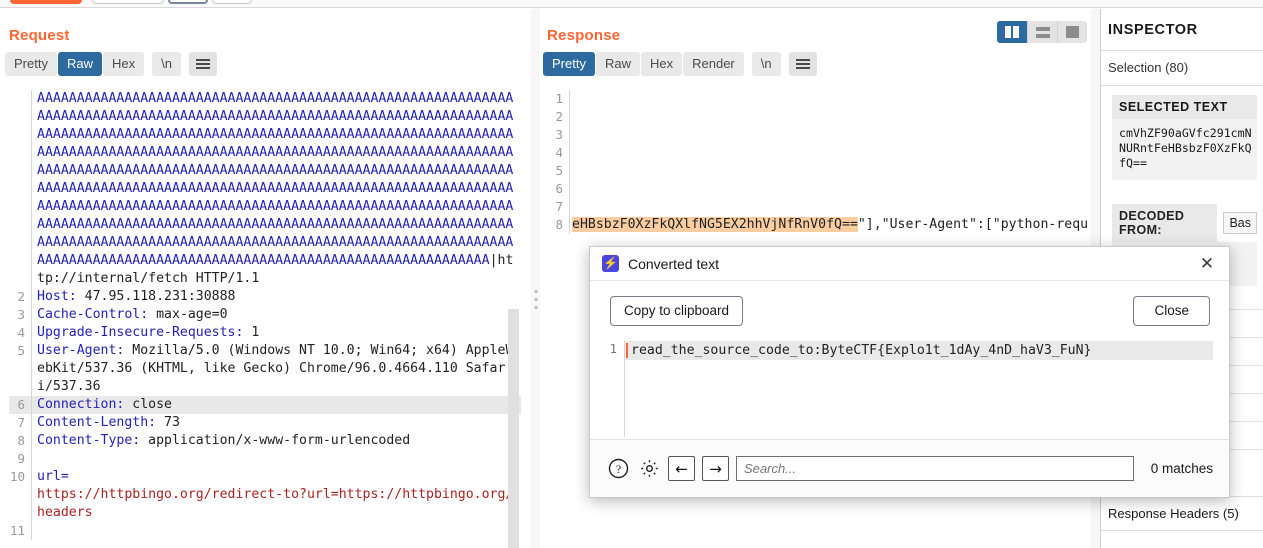  What do you see at coordinates (1182, 513) in the screenshot?
I see `response-headers-section: Response Headers (5)` at bounding box center [1182, 513].